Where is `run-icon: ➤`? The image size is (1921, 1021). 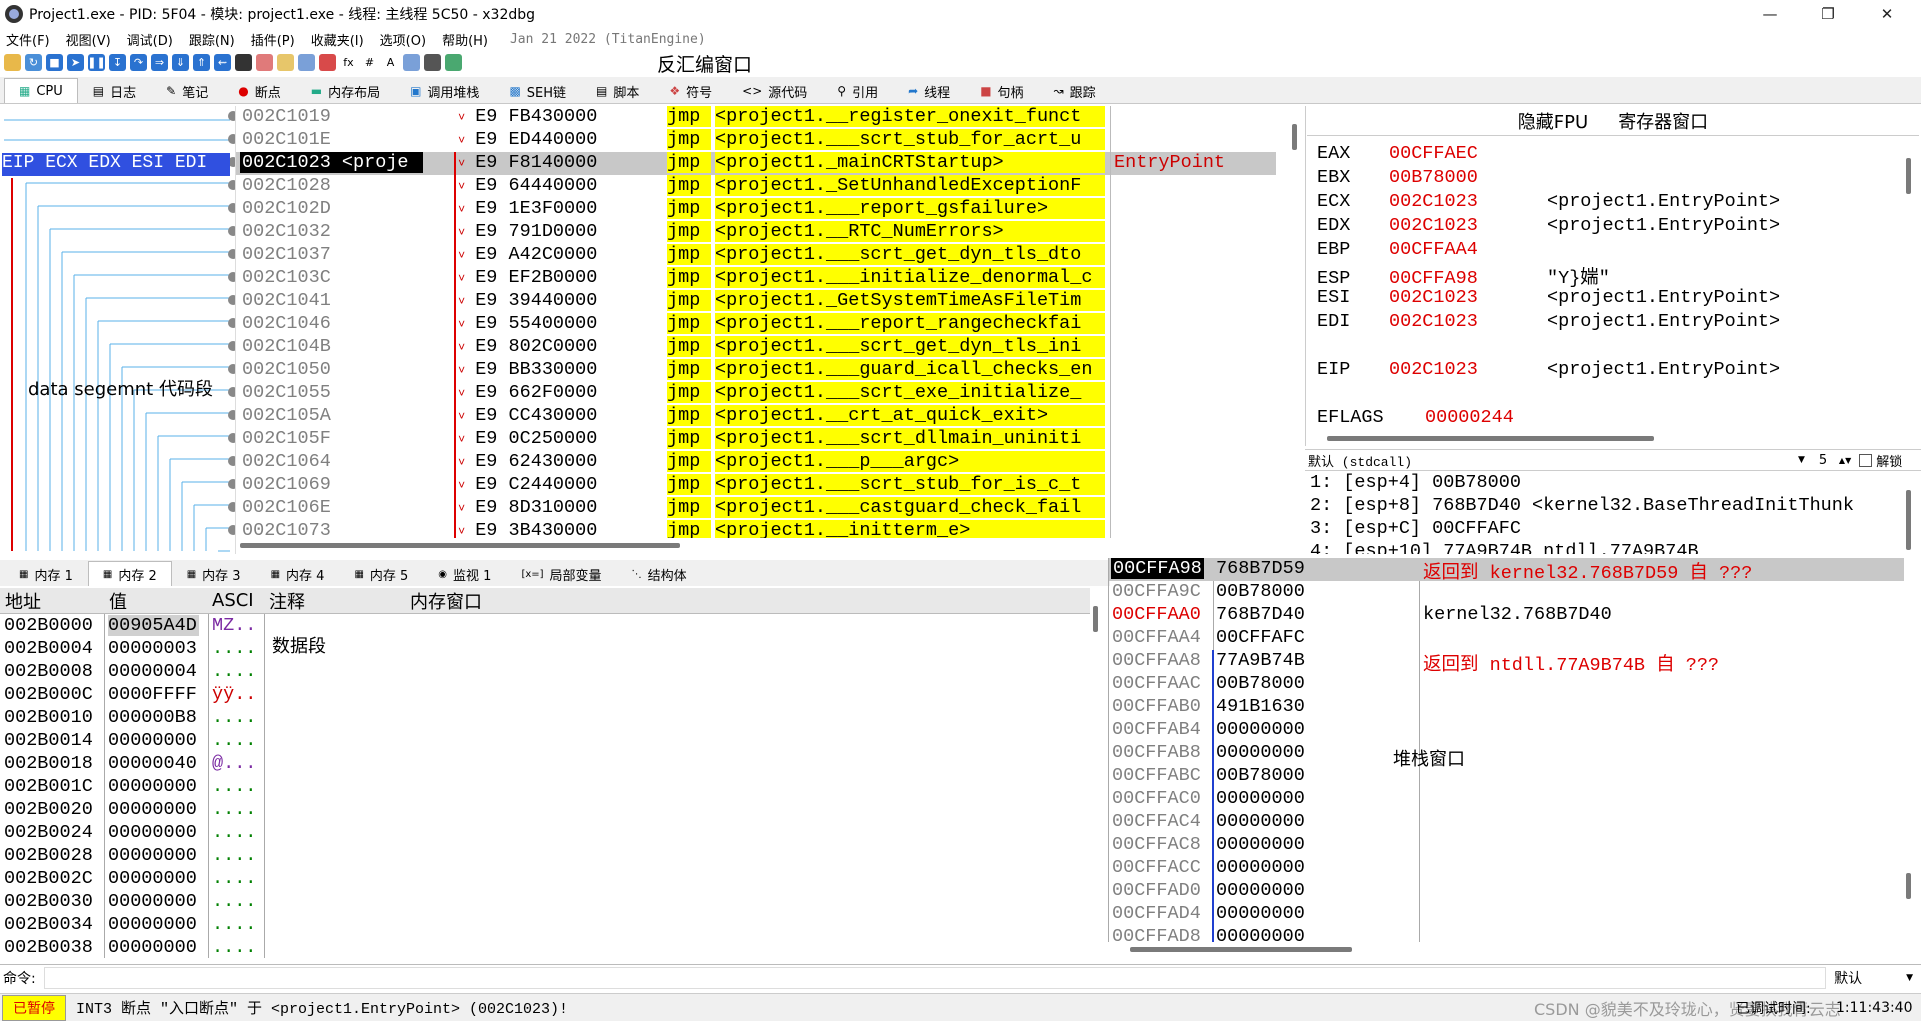
run-icon: ➤ is located at coordinates (75, 62).